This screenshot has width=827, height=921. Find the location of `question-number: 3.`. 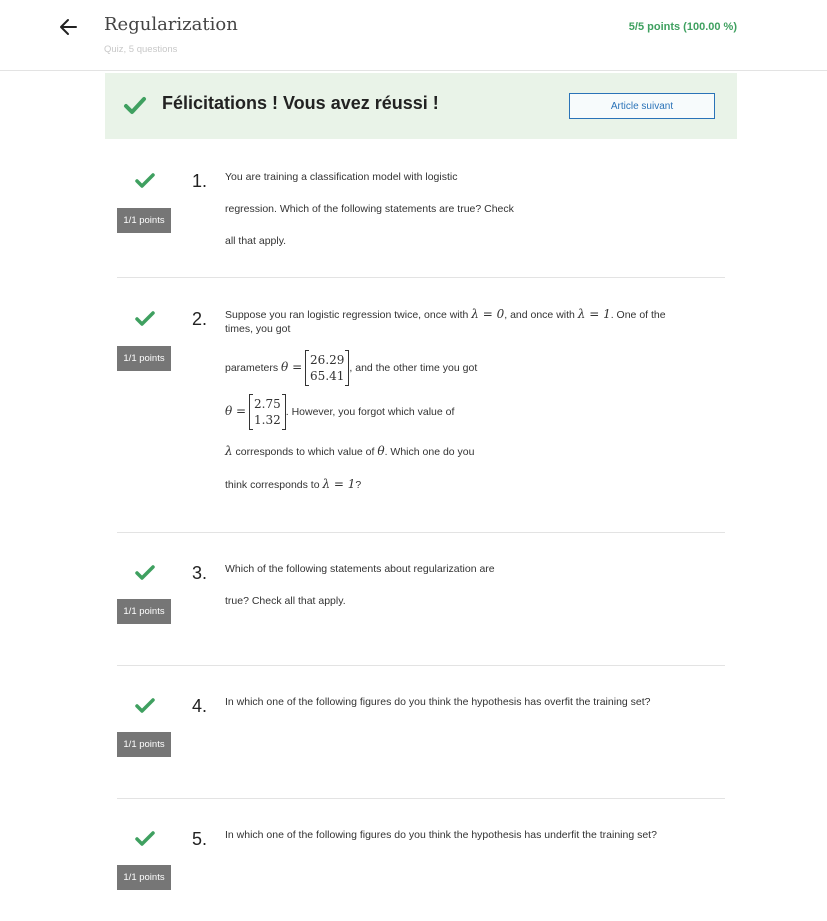

question-number: 3. is located at coordinates (200, 573).